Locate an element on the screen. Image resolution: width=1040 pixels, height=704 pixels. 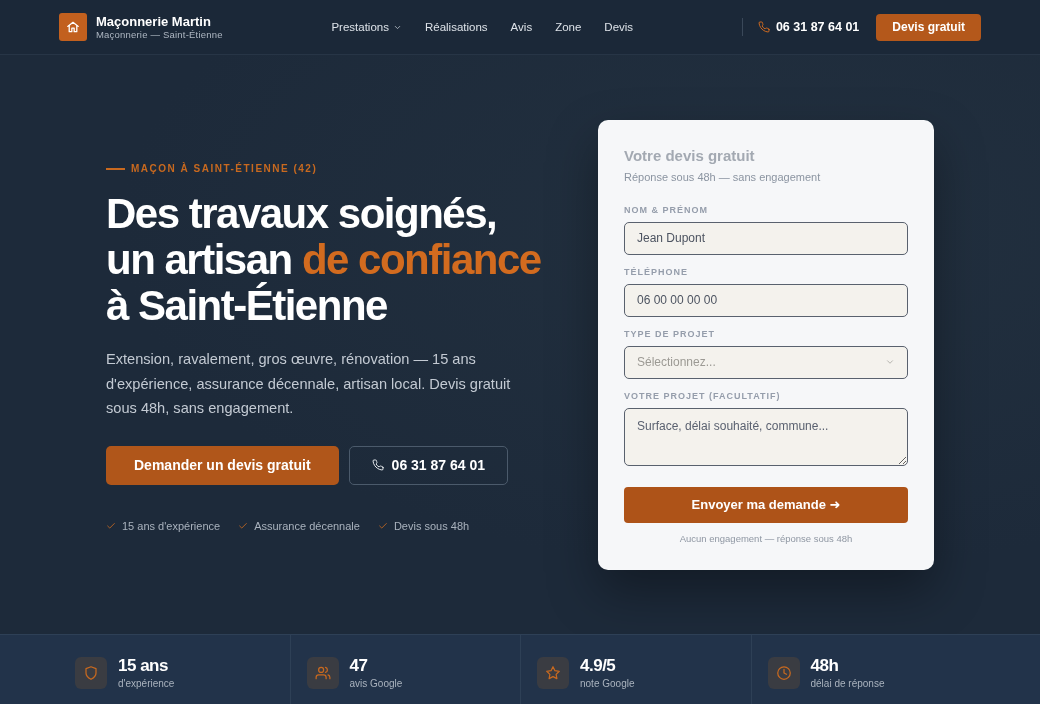
nav-link: Devis is located at coordinates (619, 27).